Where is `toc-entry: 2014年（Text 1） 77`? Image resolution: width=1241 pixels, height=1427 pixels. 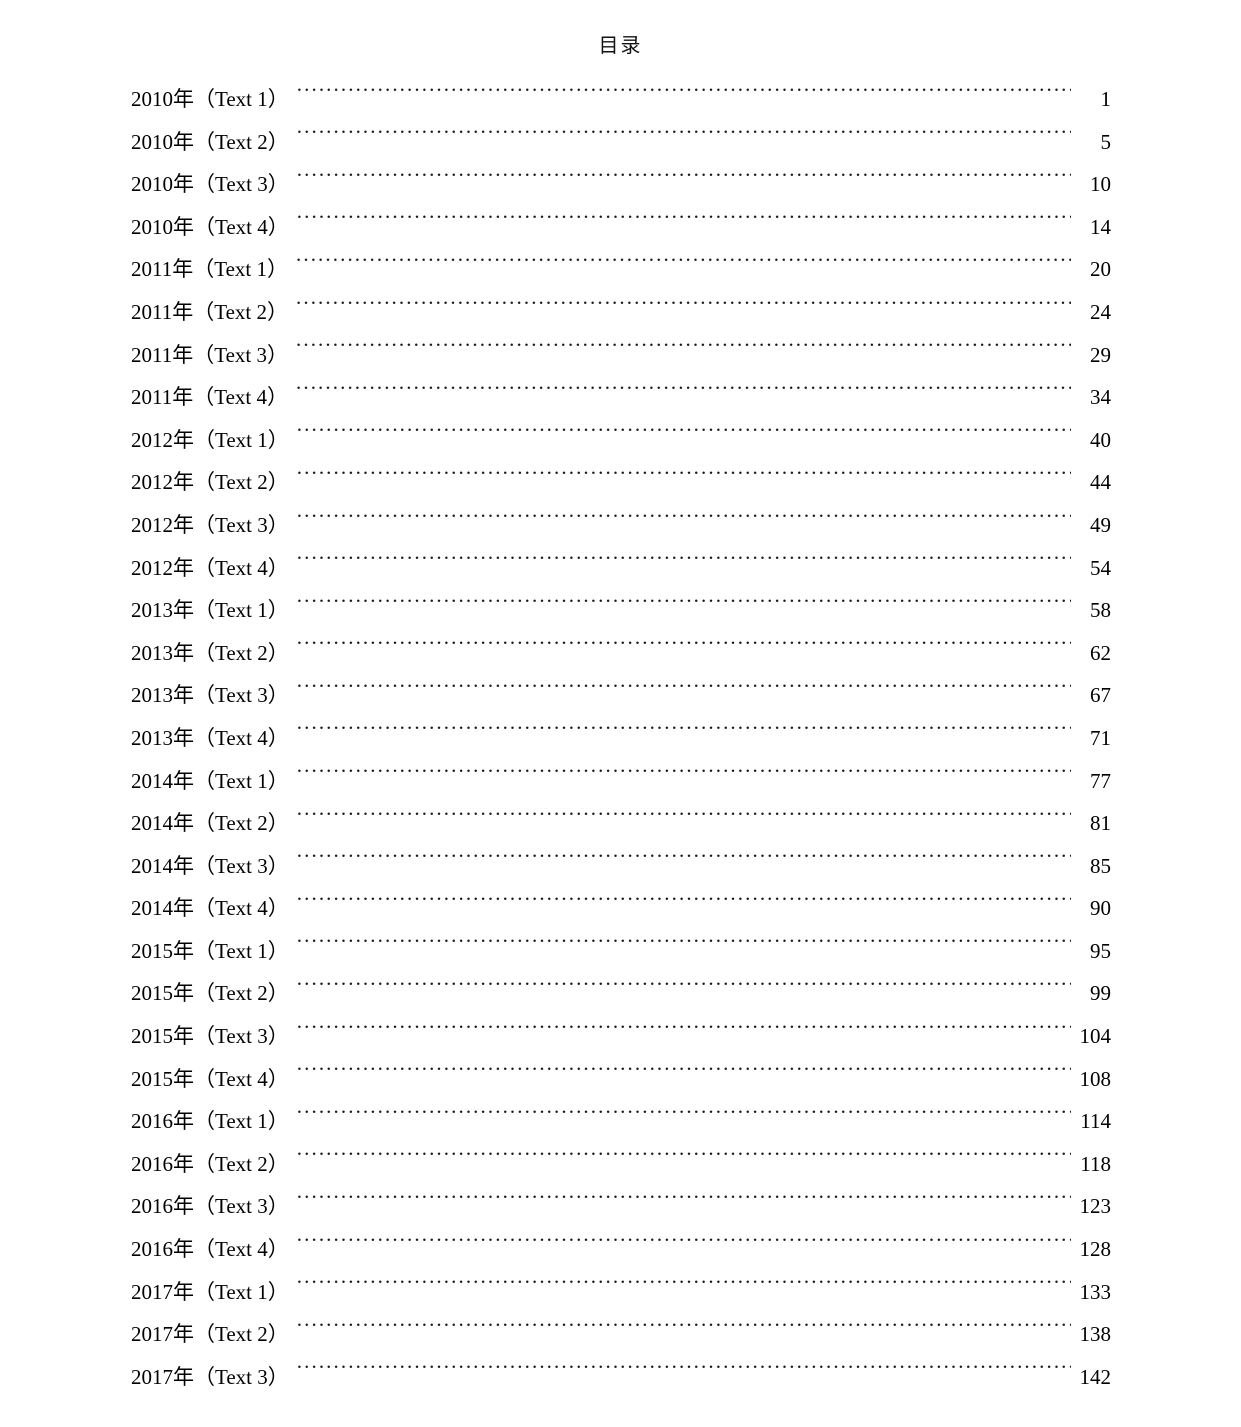 toc-entry: 2014年（Text 1） 77 is located at coordinates (621, 781).